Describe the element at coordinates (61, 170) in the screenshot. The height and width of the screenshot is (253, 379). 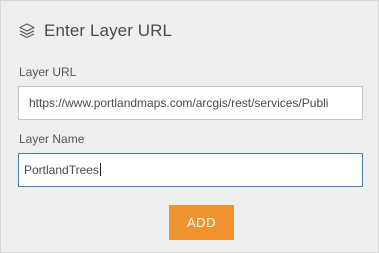
I see `layer-name-value: PortlandTrees` at that location.